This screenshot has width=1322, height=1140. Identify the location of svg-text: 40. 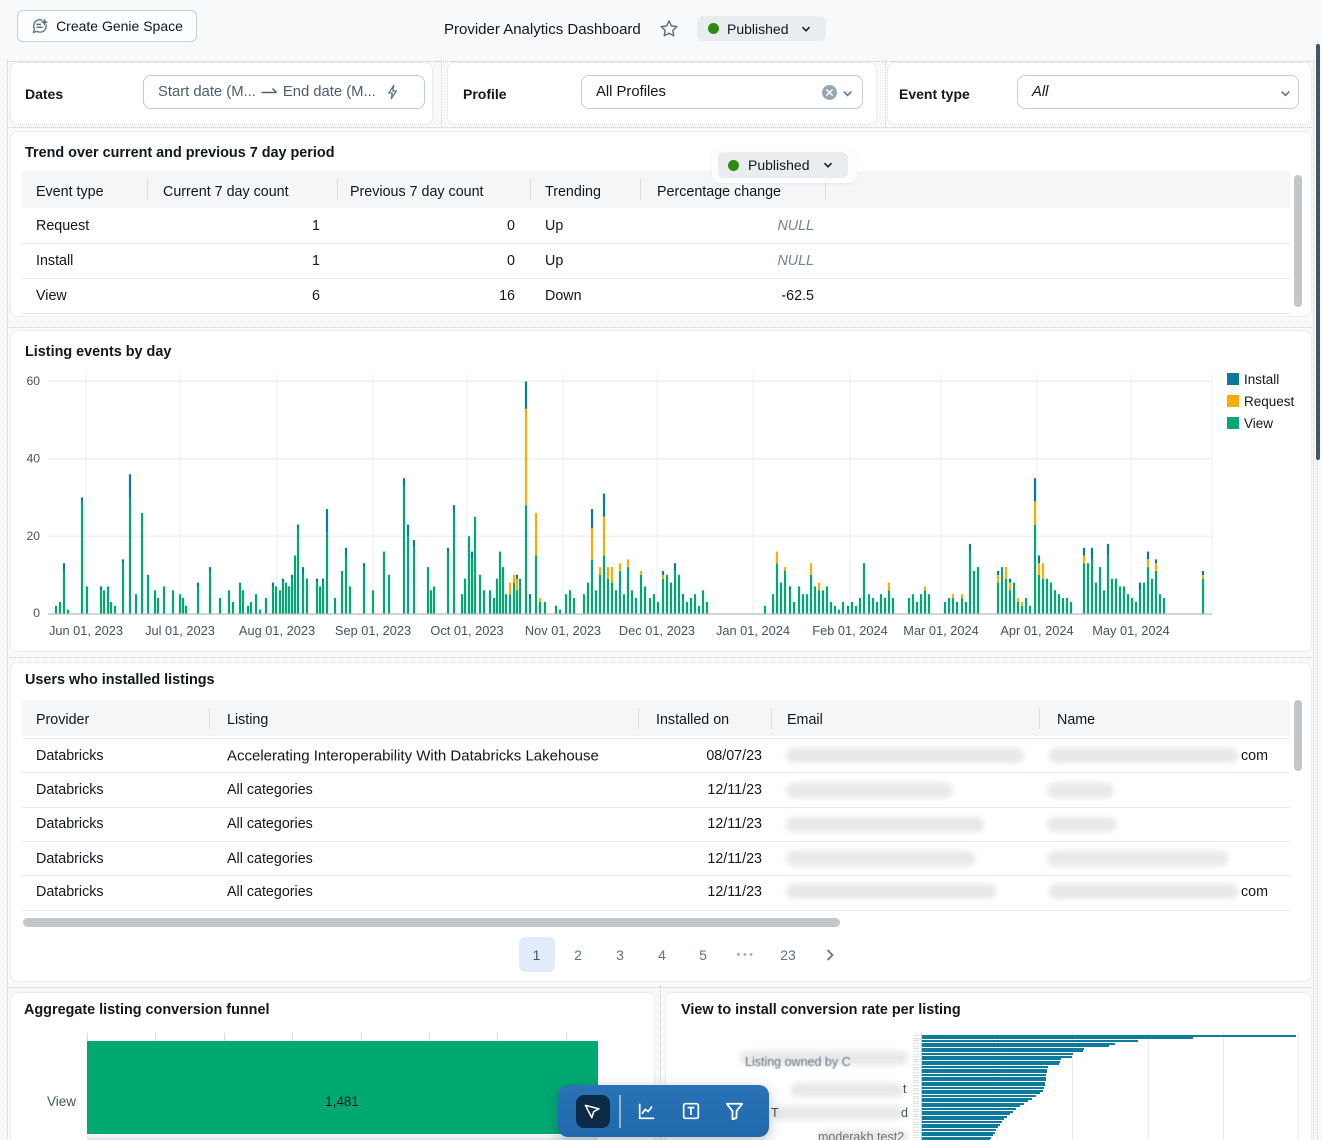
(33, 458).